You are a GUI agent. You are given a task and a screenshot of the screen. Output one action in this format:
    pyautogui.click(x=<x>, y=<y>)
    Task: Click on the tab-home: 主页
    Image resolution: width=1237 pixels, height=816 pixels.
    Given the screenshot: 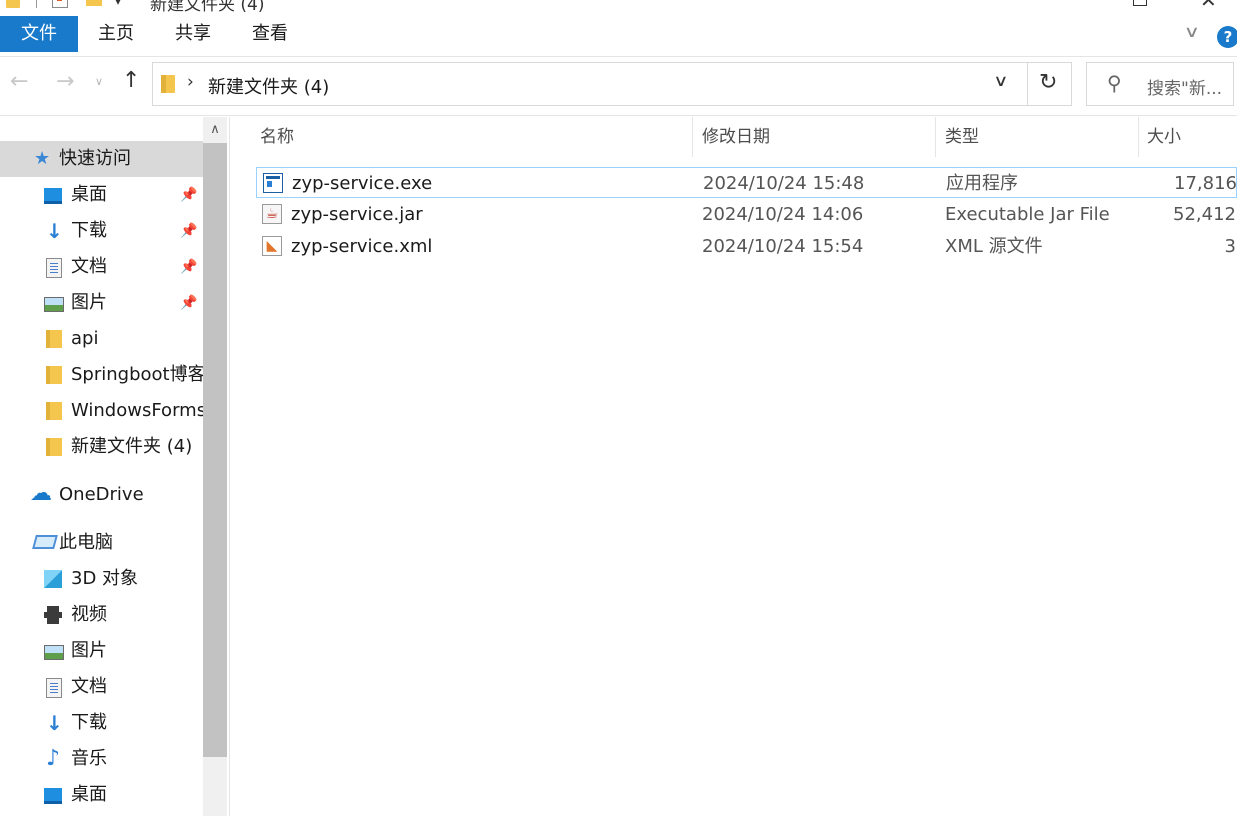 What is the action you would take?
    pyautogui.click(x=116, y=34)
    